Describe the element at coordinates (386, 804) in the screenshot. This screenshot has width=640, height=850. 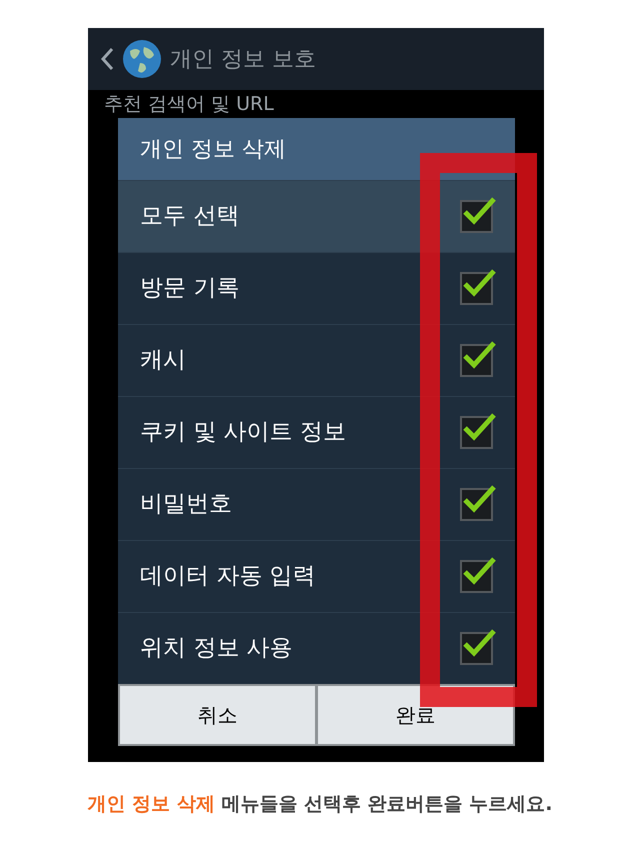
I see `caption-text: 메뉴들을 선택후 완료버튼을 누르세요.` at that location.